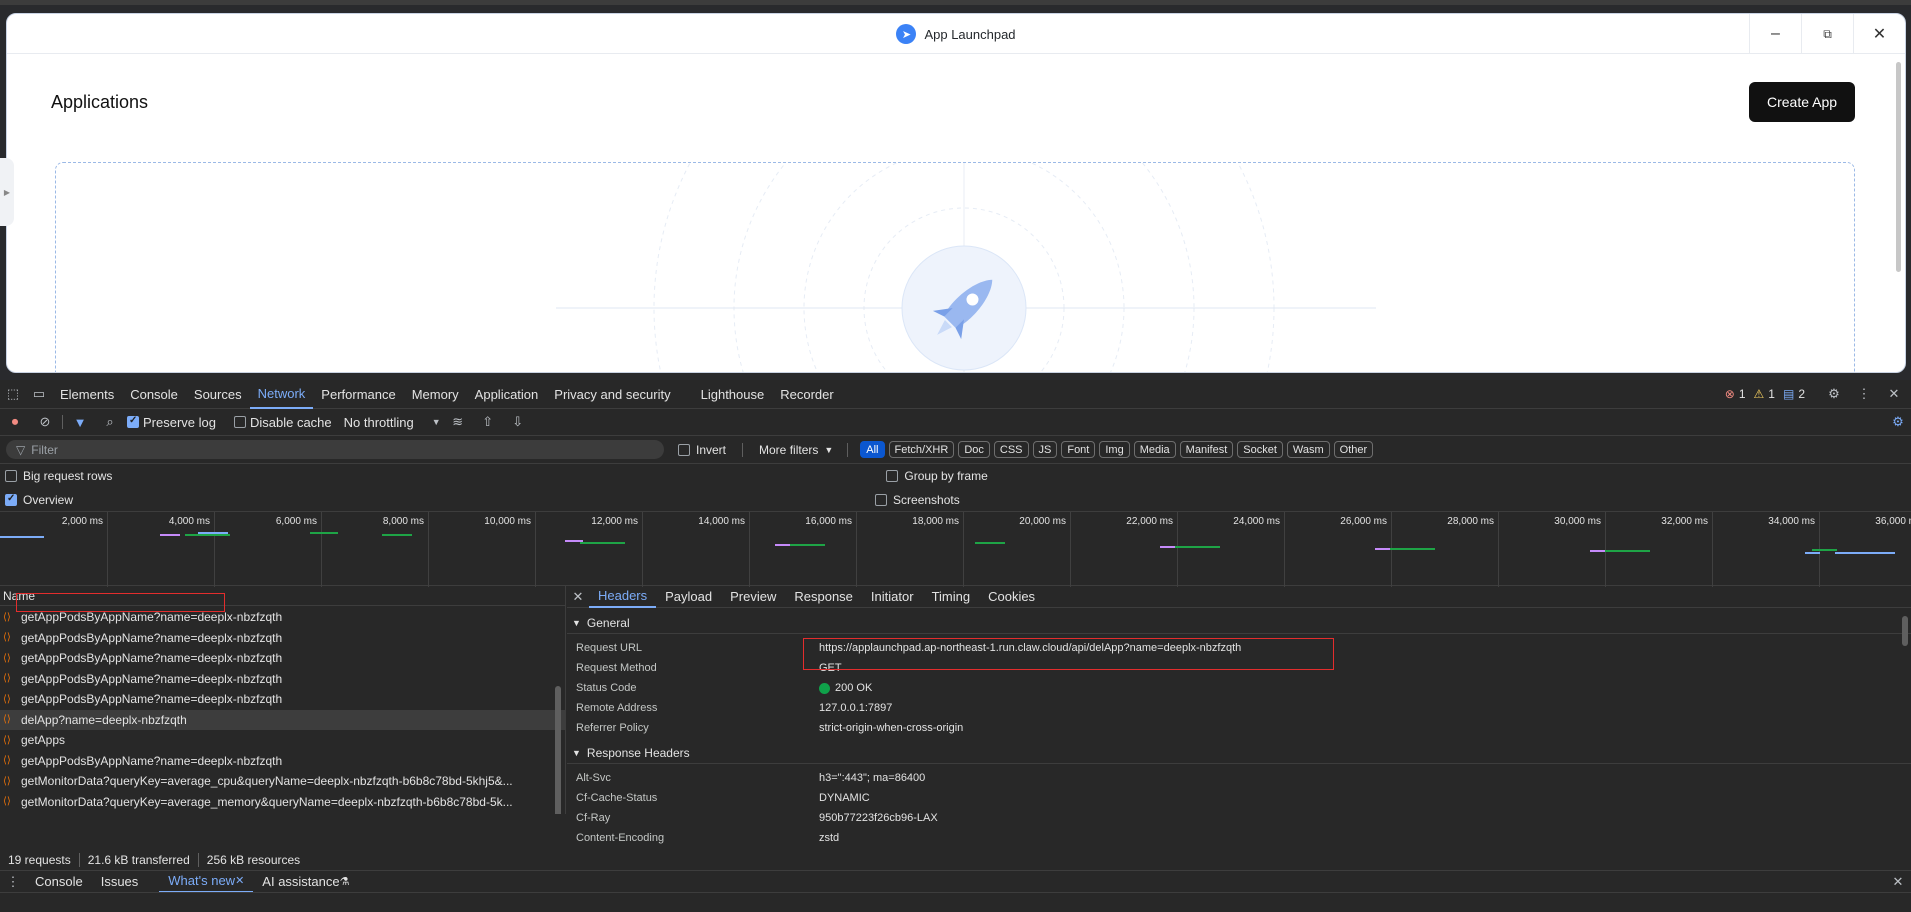  I want to click on tab-lighthouse: Lighthouse, so click(733, 394).